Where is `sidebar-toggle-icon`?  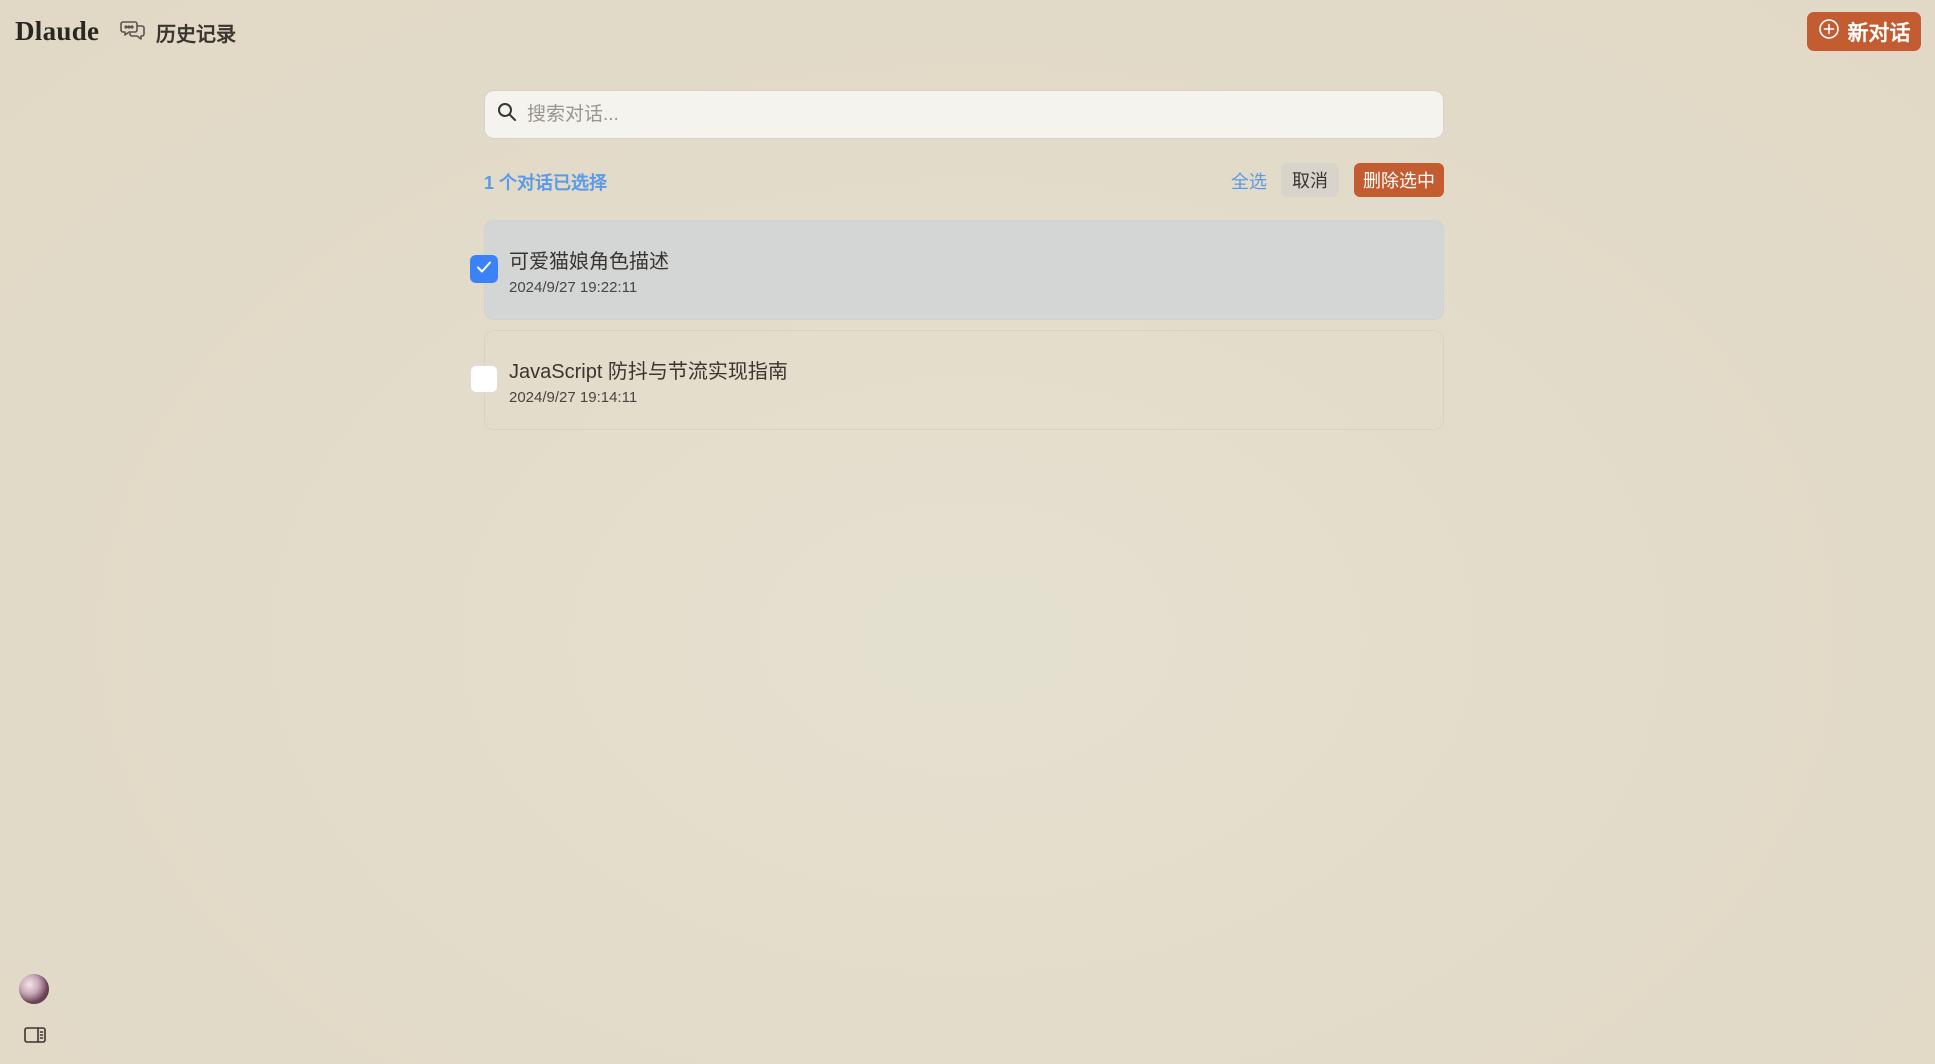
sidebar-toggle-icon is located at coordinates (35, 1035).